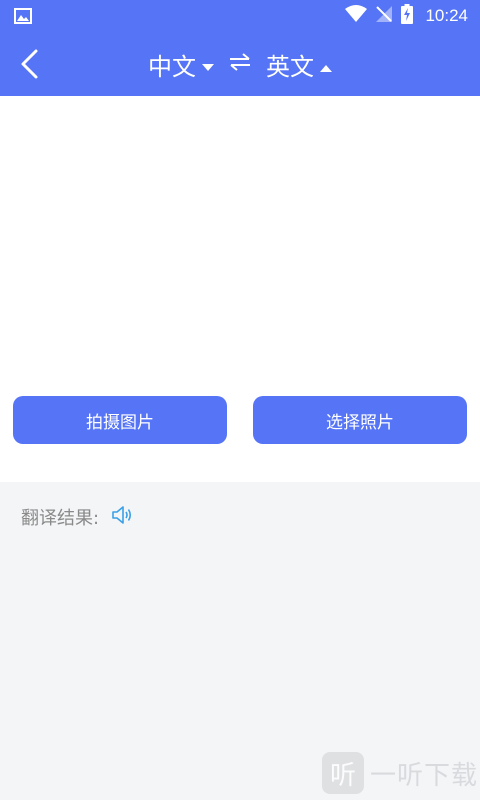  Describe the element at coordinates (407, 16) in the screenshot. I see `battery-charging-icon` at that location.